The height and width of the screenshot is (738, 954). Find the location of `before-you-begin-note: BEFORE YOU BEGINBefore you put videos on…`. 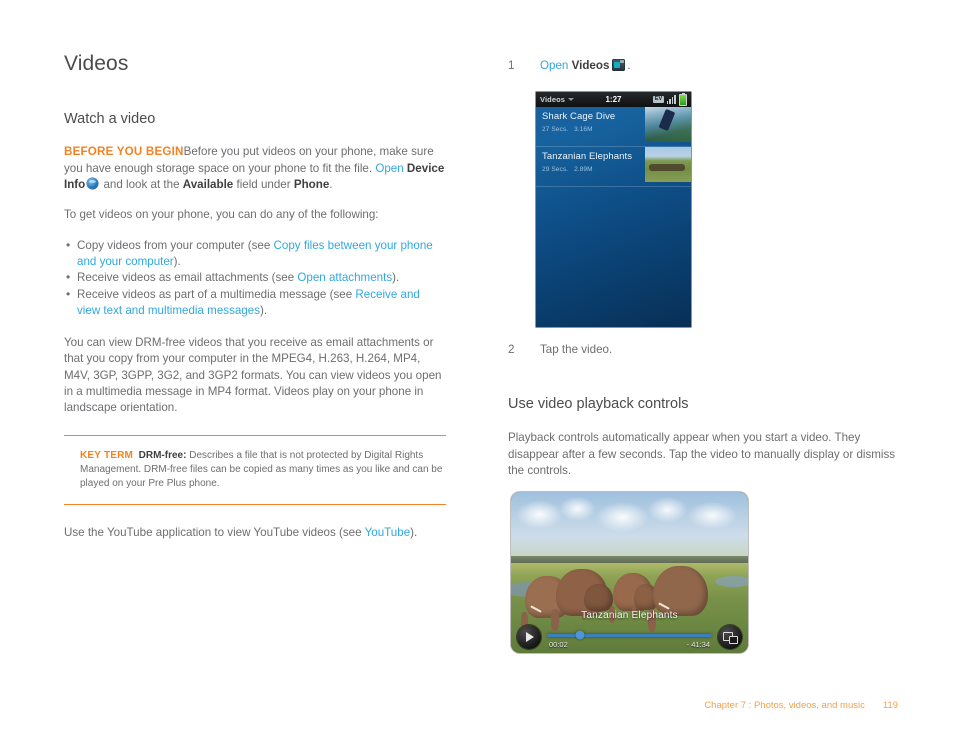

before-you-begin-note: BEFORE YOU BEGINBefore you put videos on… is located at coordinates (255, 168).